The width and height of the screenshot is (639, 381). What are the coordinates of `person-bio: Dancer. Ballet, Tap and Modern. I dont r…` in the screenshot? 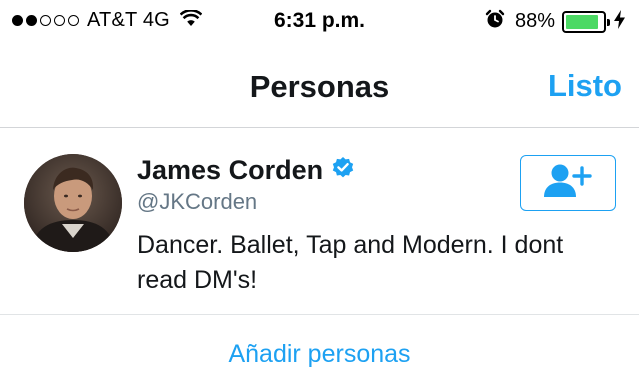 It's located at (350, 262).